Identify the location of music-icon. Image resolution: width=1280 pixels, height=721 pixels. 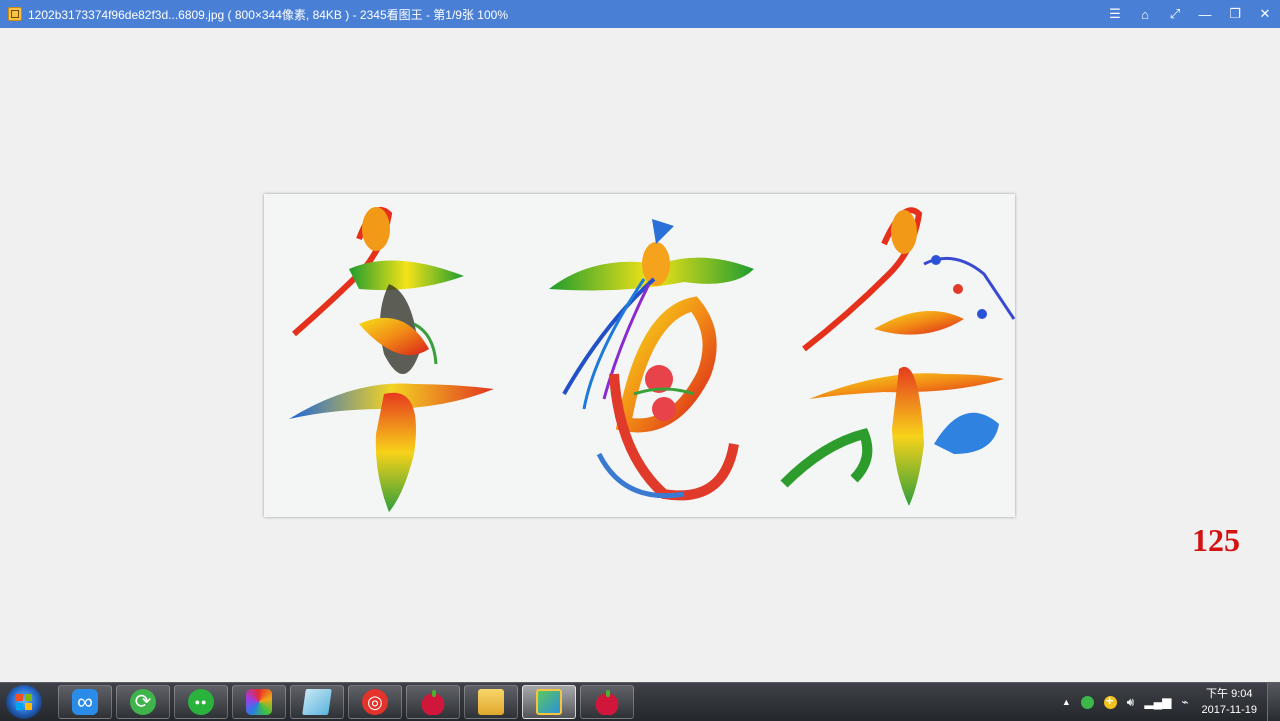
(375, 702).